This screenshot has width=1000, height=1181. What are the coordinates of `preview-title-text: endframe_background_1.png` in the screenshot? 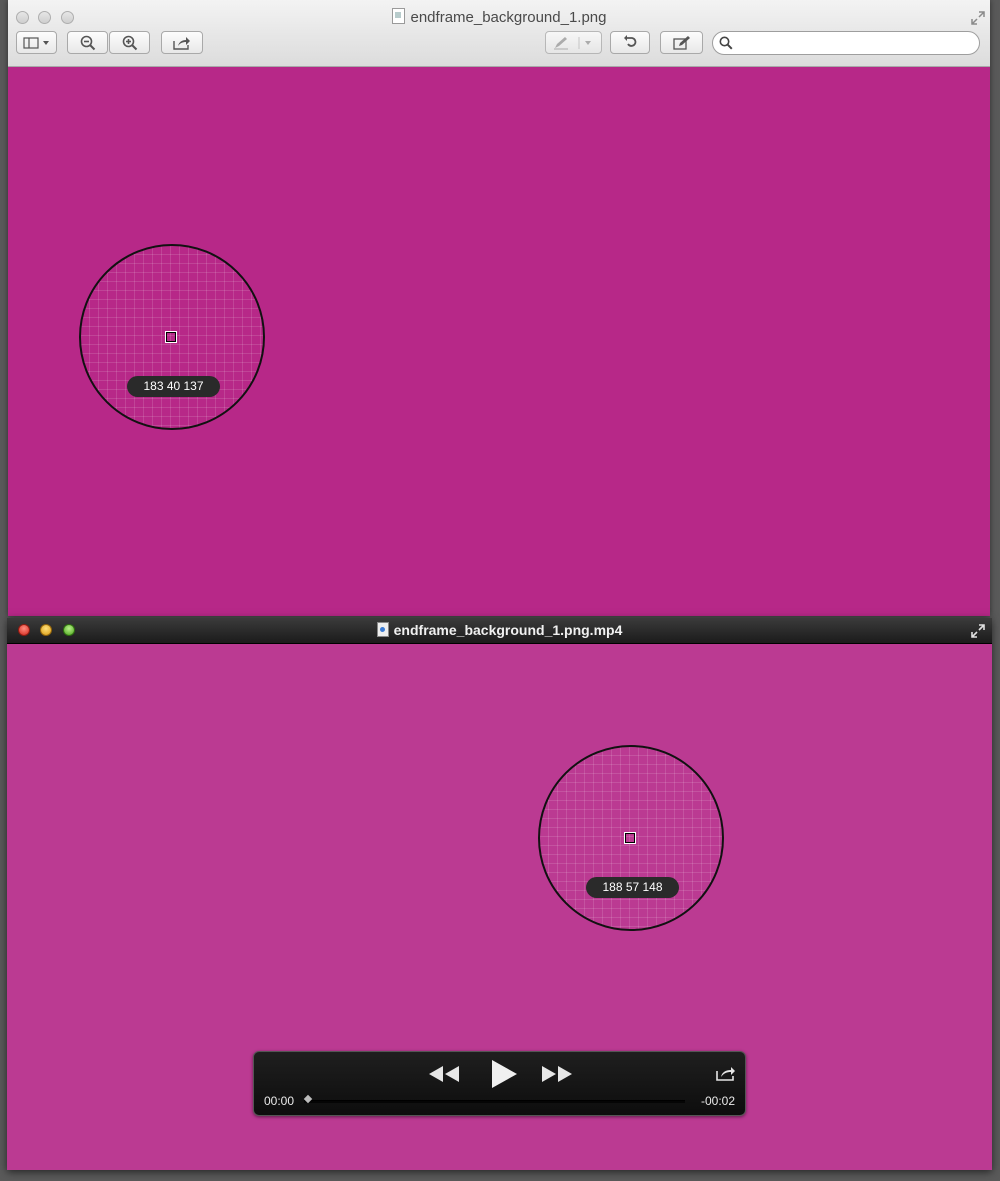 It's located at (508, 17).